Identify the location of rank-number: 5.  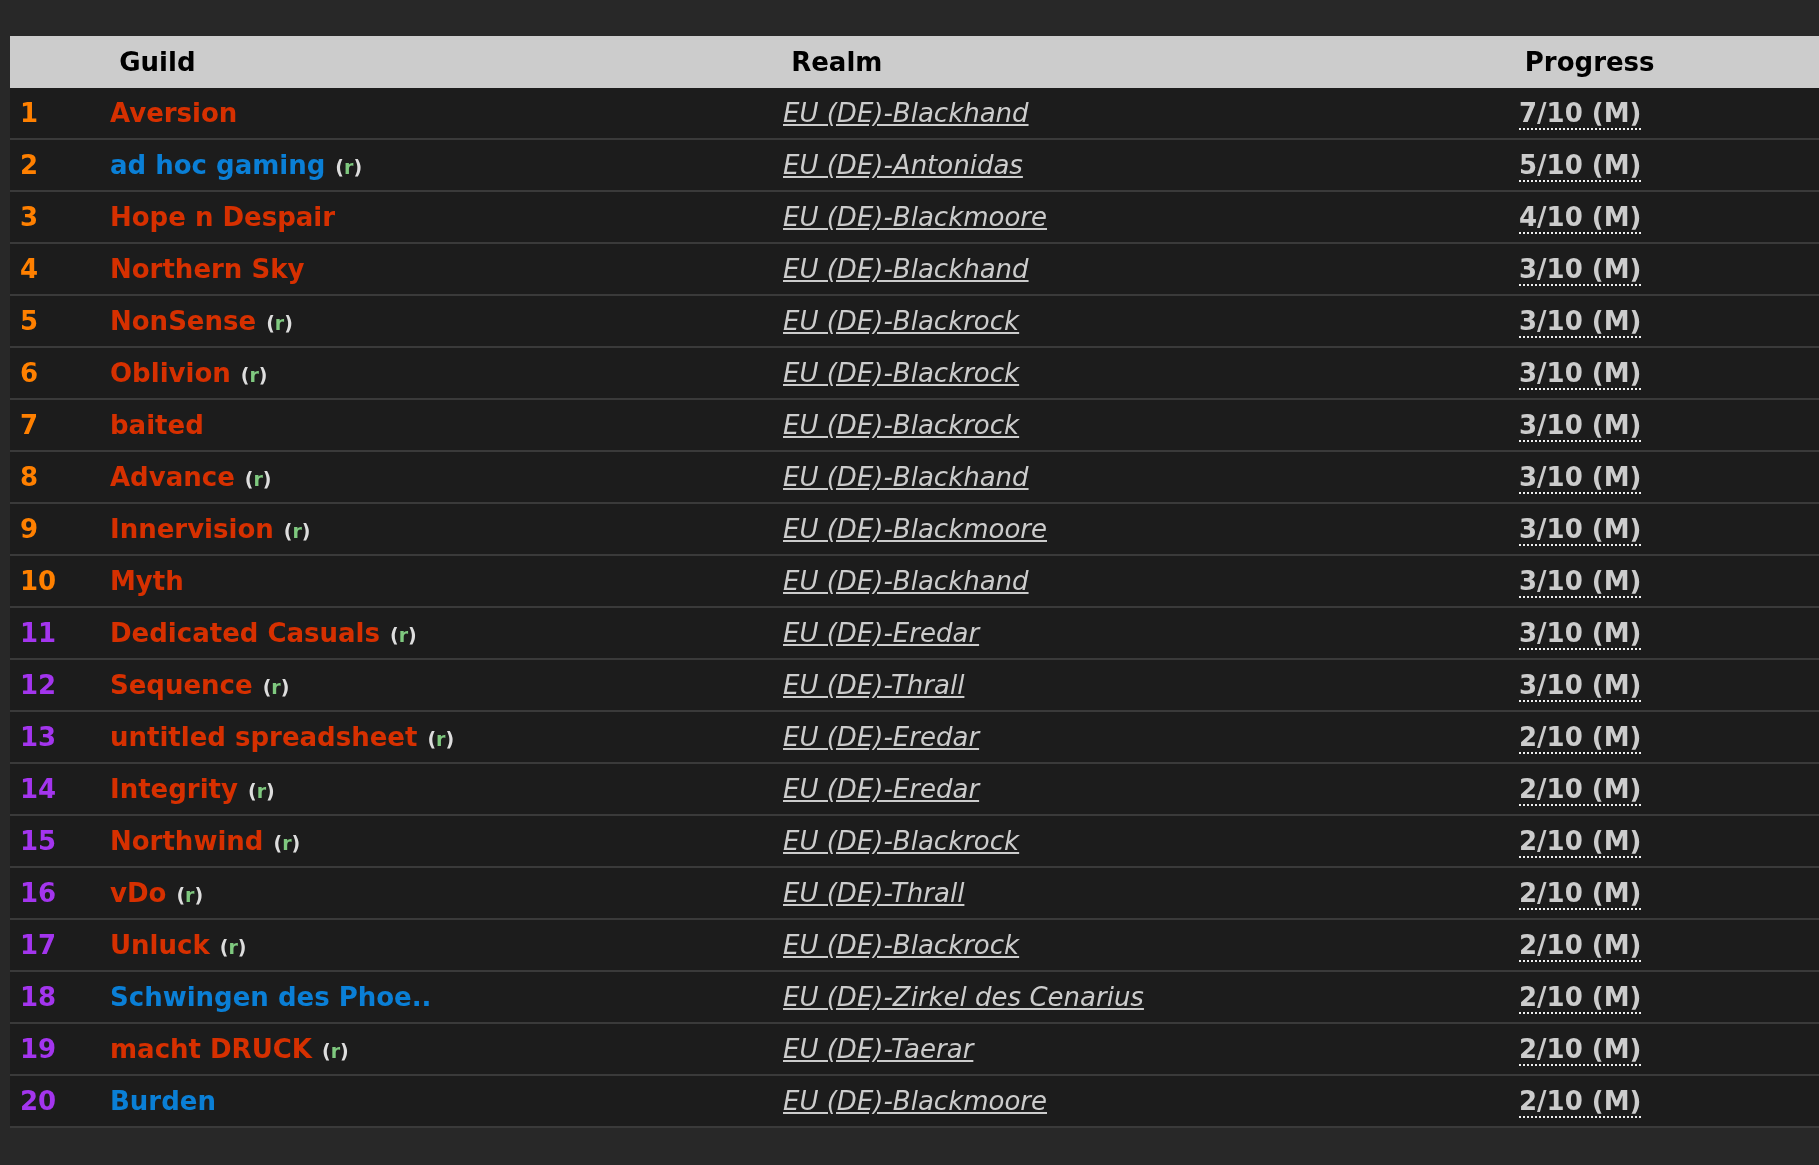
(29, 321).